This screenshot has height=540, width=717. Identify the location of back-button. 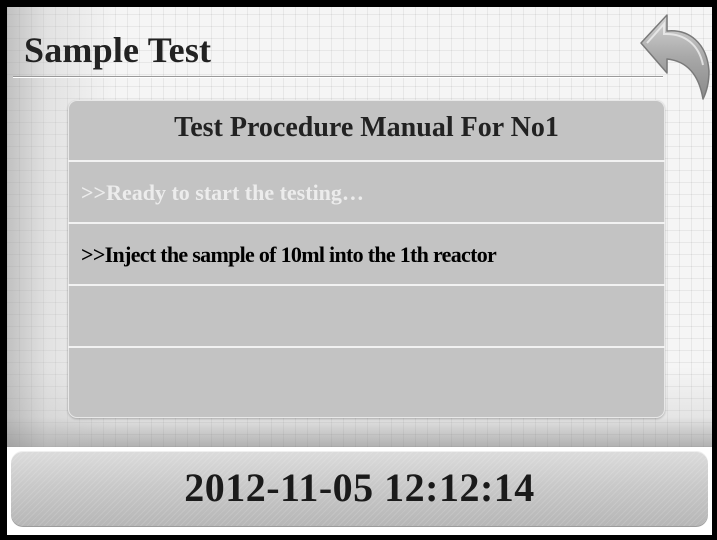
(674, 55).